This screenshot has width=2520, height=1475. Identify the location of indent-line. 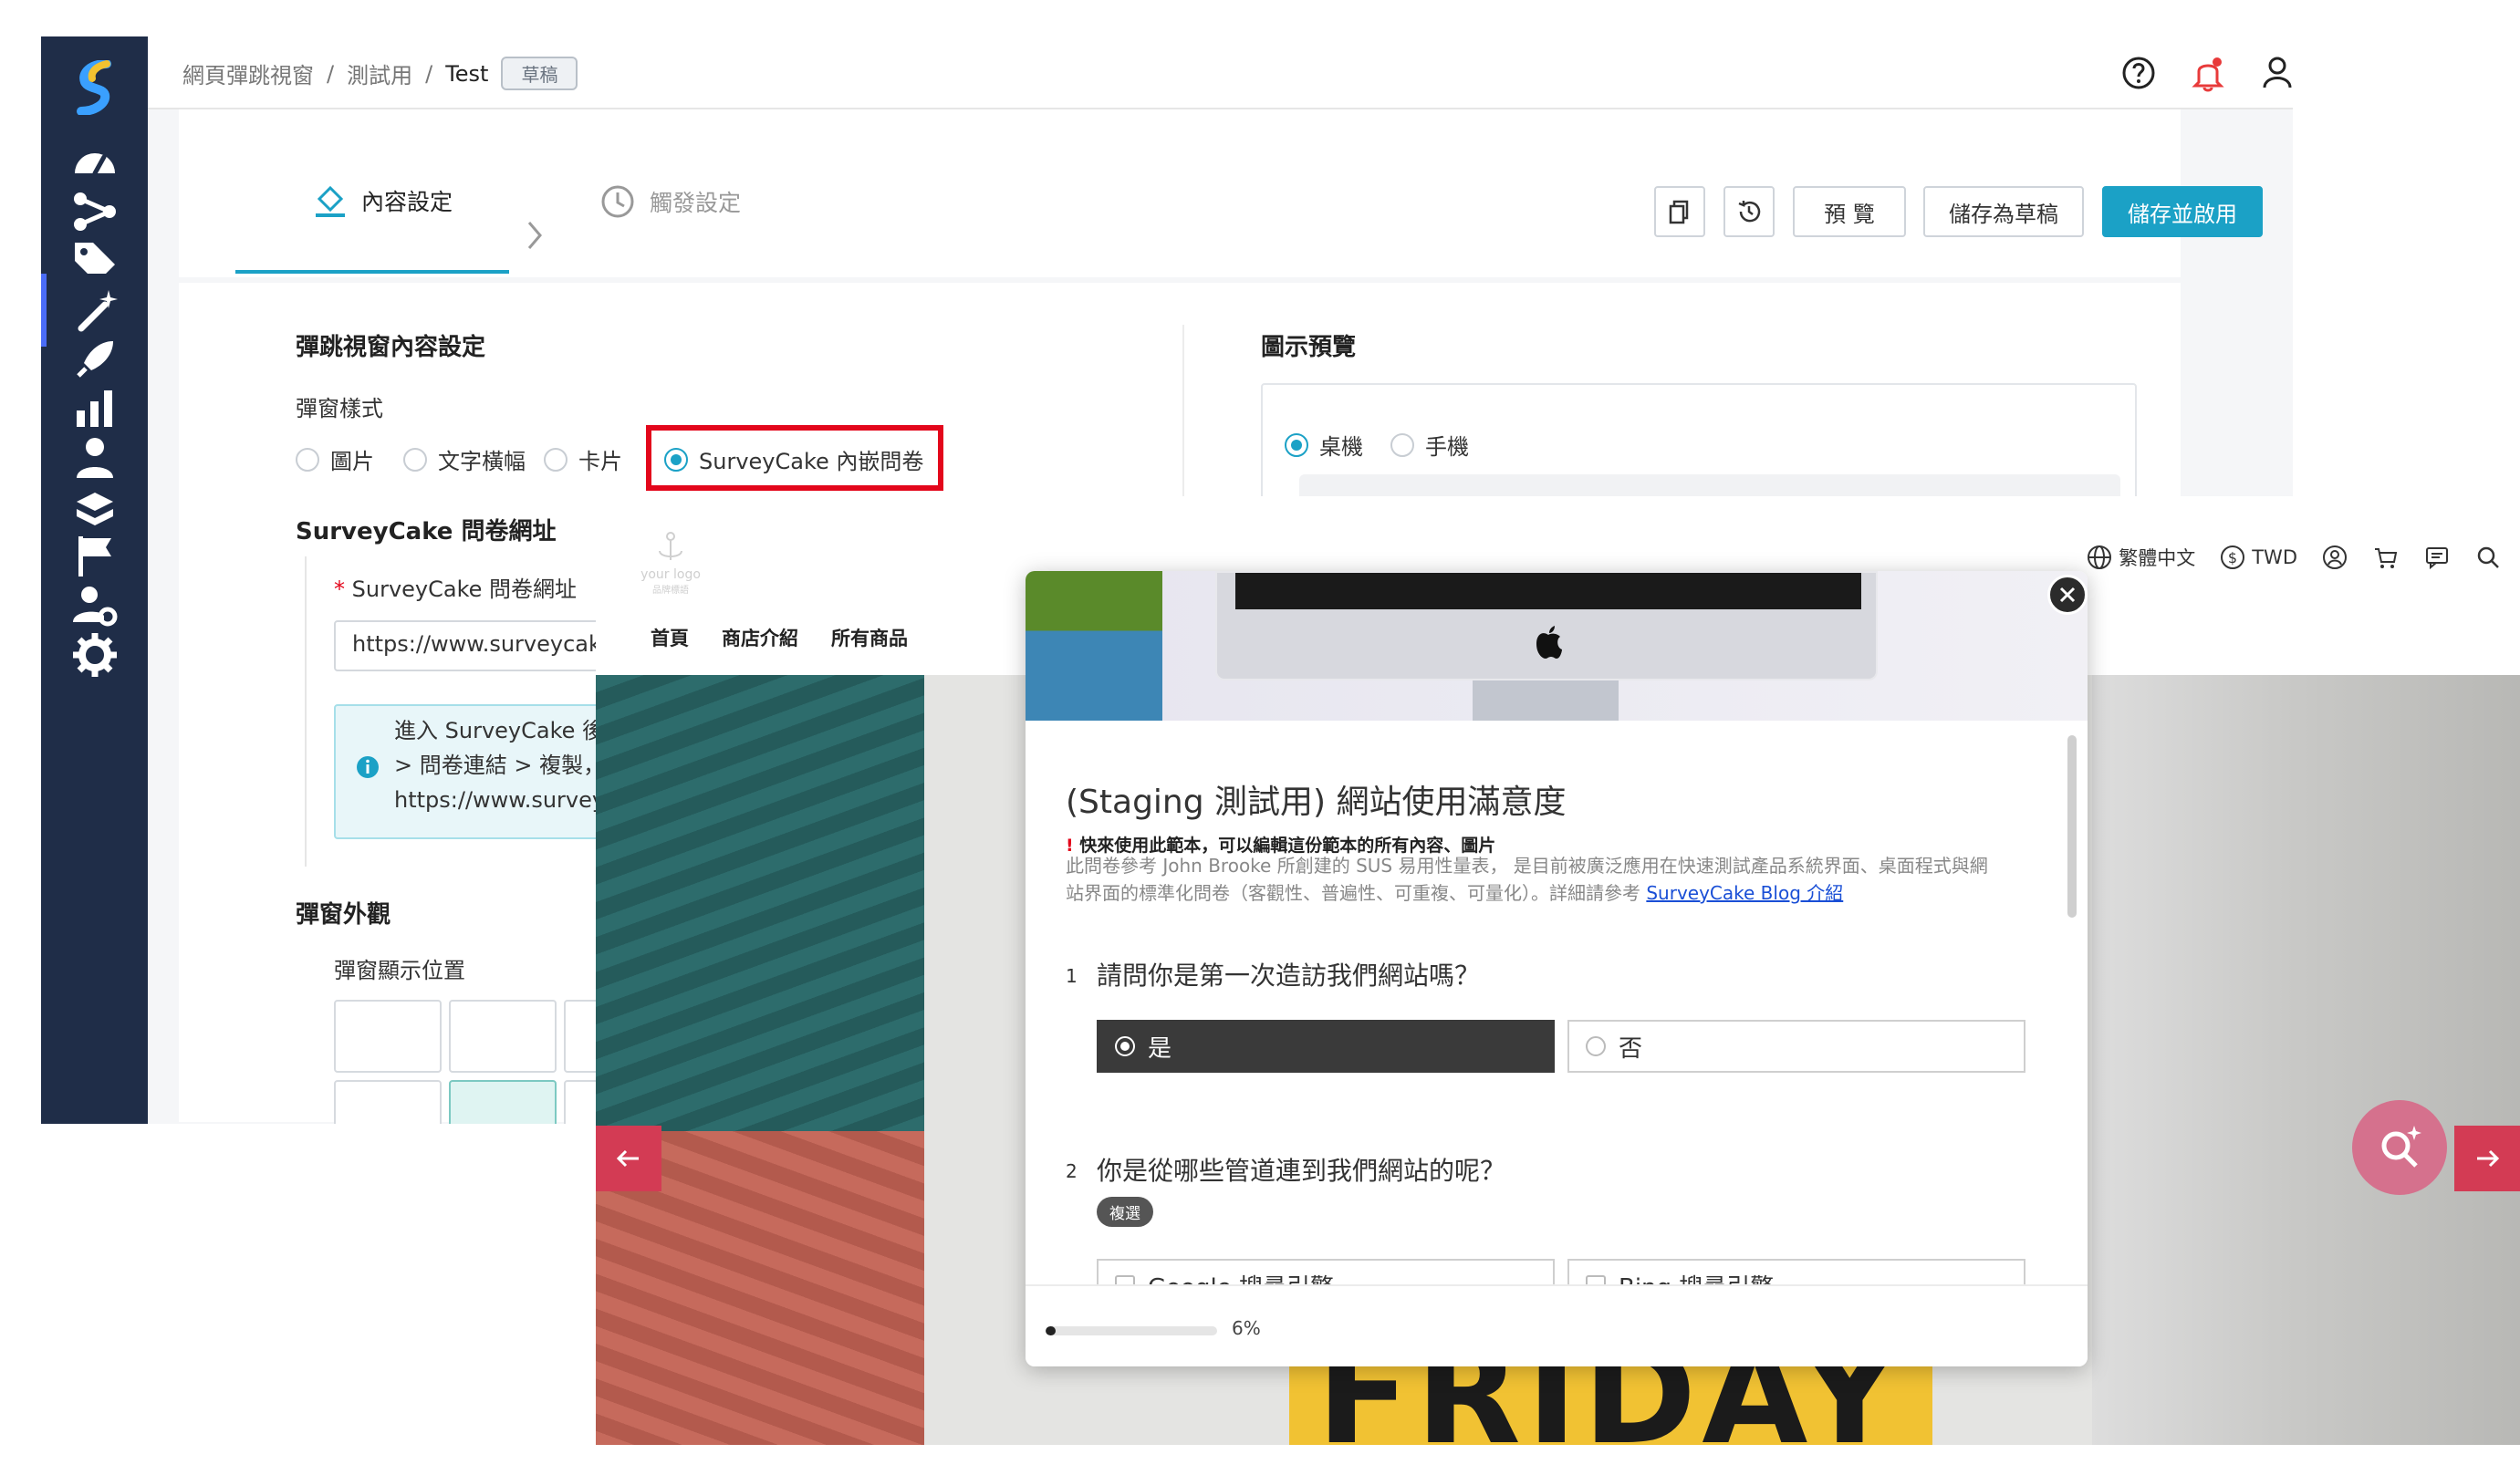
(306, 711).